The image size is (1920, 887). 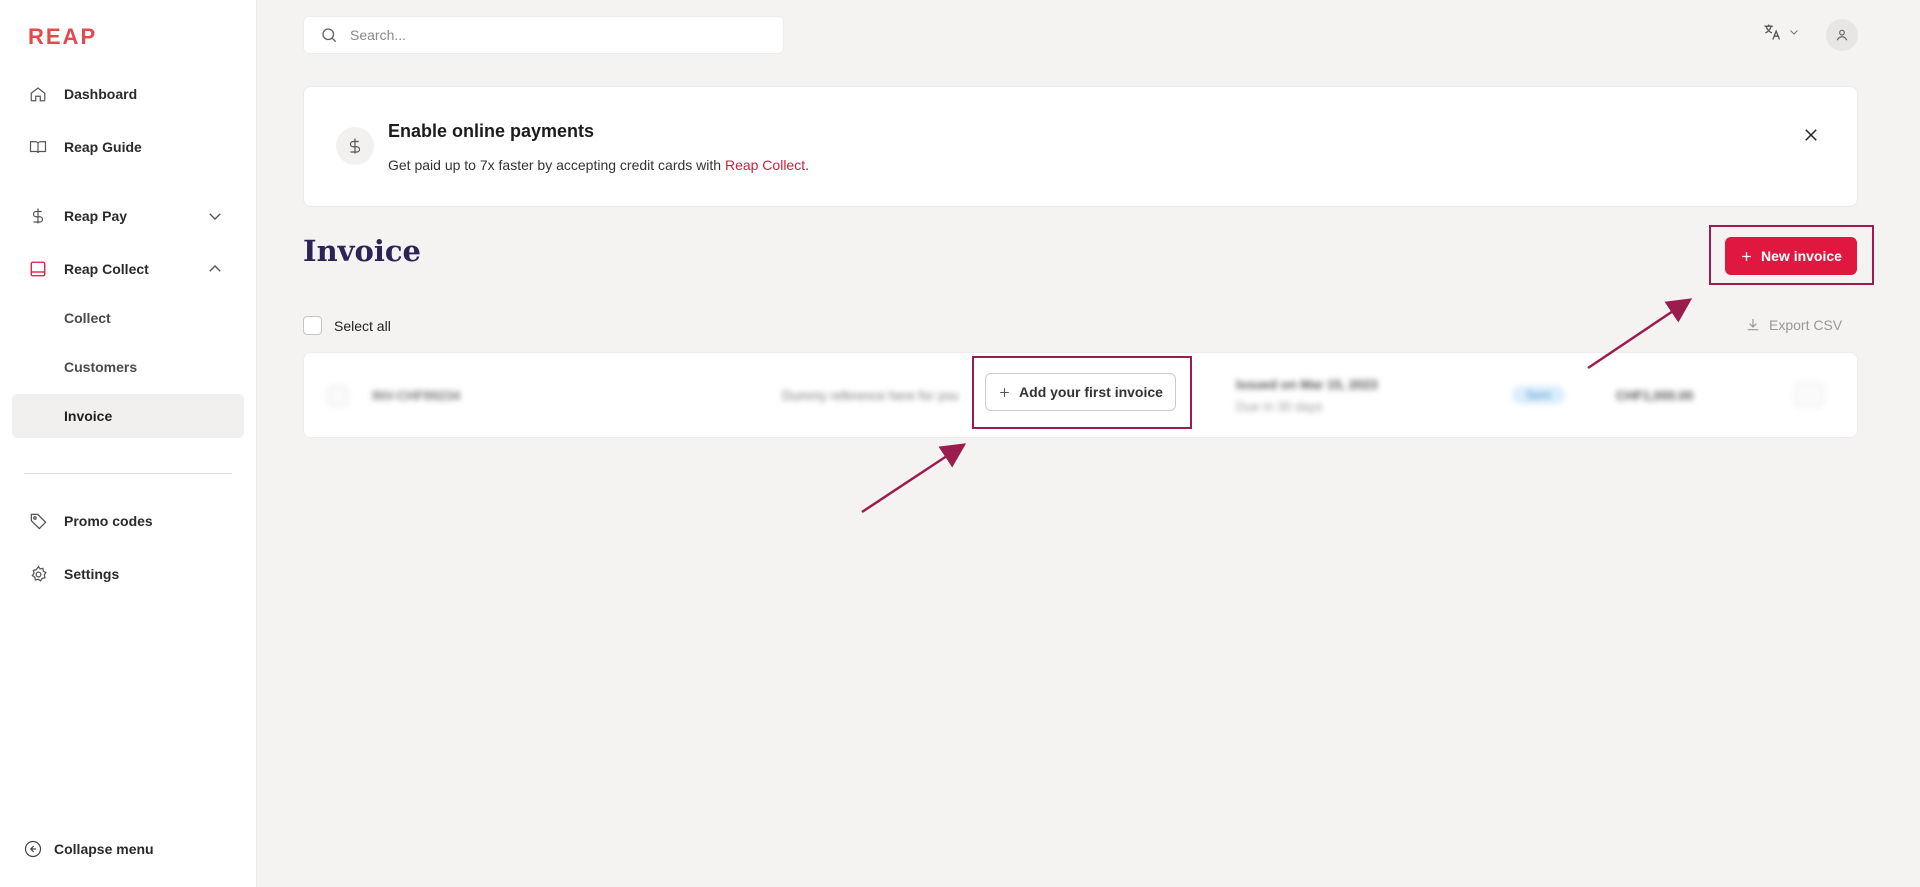 What do you see at coordinates (1640, 334) in the screenshot?
I see `arrow-to-new-invoice` at bounding box center [1640, 334].